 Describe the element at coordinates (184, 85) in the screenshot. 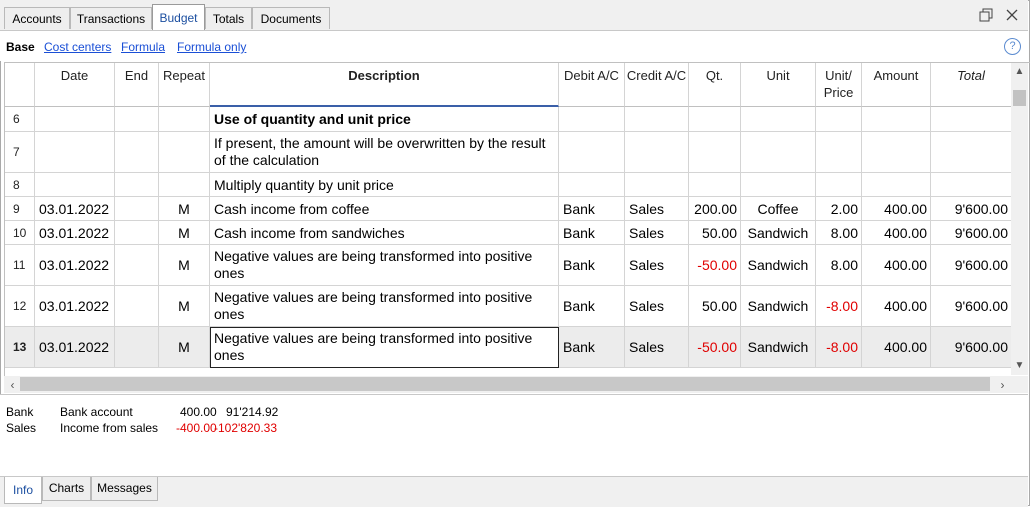

I see `column-header-repeat: Repeat` at that location.